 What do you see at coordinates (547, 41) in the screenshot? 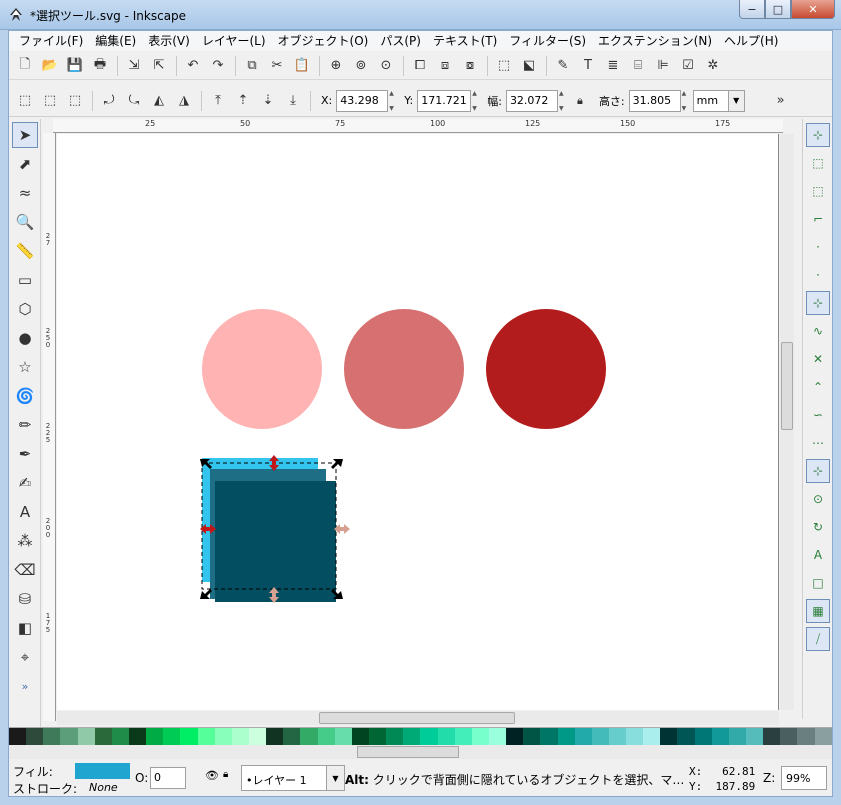
I see `menu-item-7: フィルター(S)` at bounding box center [547, 41].